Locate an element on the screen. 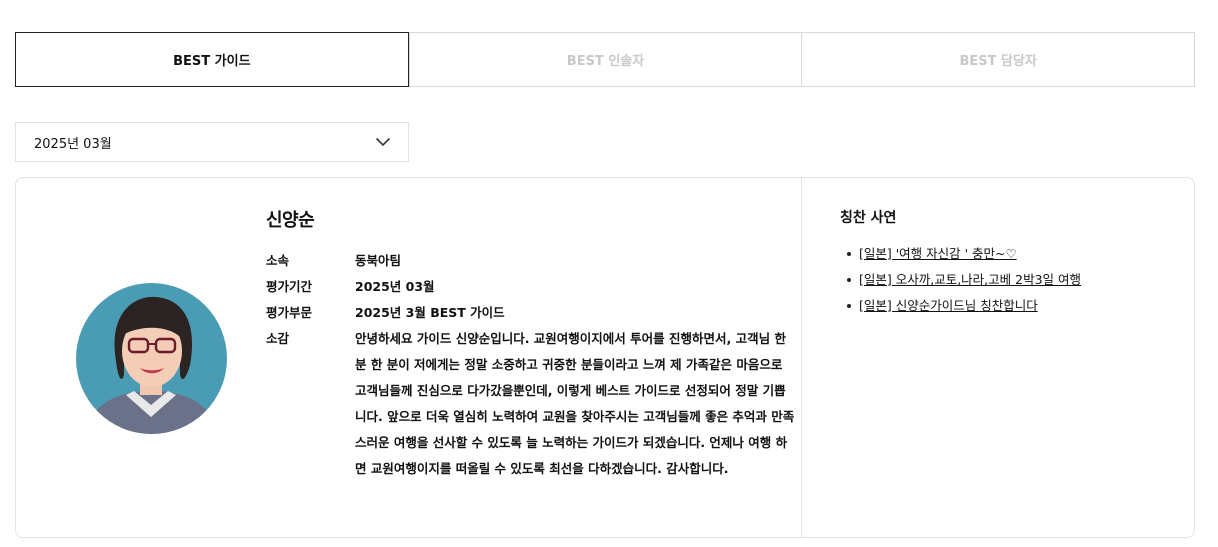  info-row-affiliation: 소속 동북아팀 is located at coordinates (531, 261).